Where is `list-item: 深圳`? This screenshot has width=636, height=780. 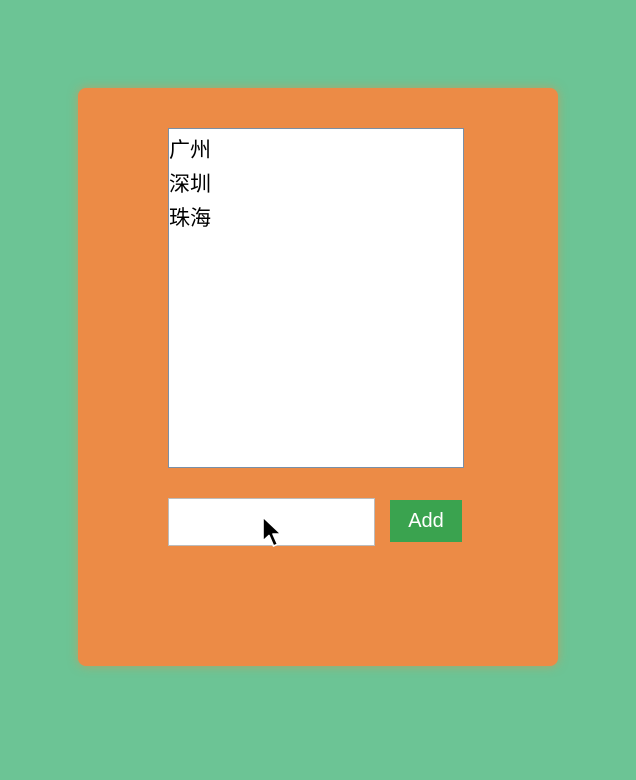
list-item: 深圳 is located at coordinates (316, 184).